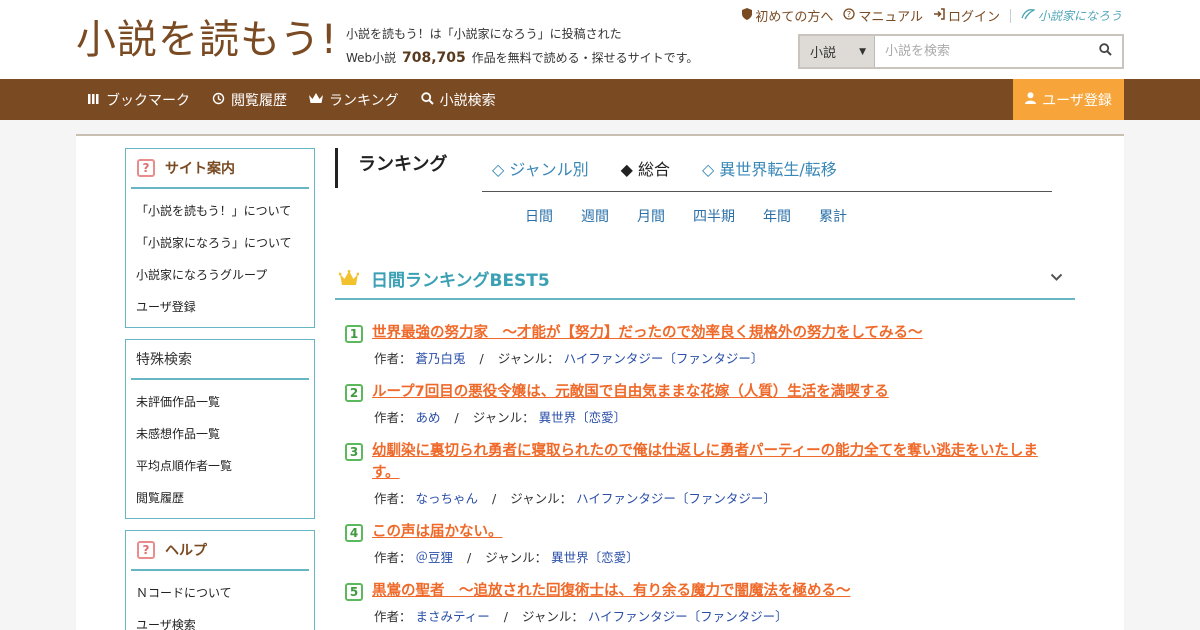 The height and width of the screenshot is (630, 1200). I want to click on novel-meta: 作者： まさみティー / ジャンル： ハイファンタジー〔ファンタジー〕, so click(705, 615).